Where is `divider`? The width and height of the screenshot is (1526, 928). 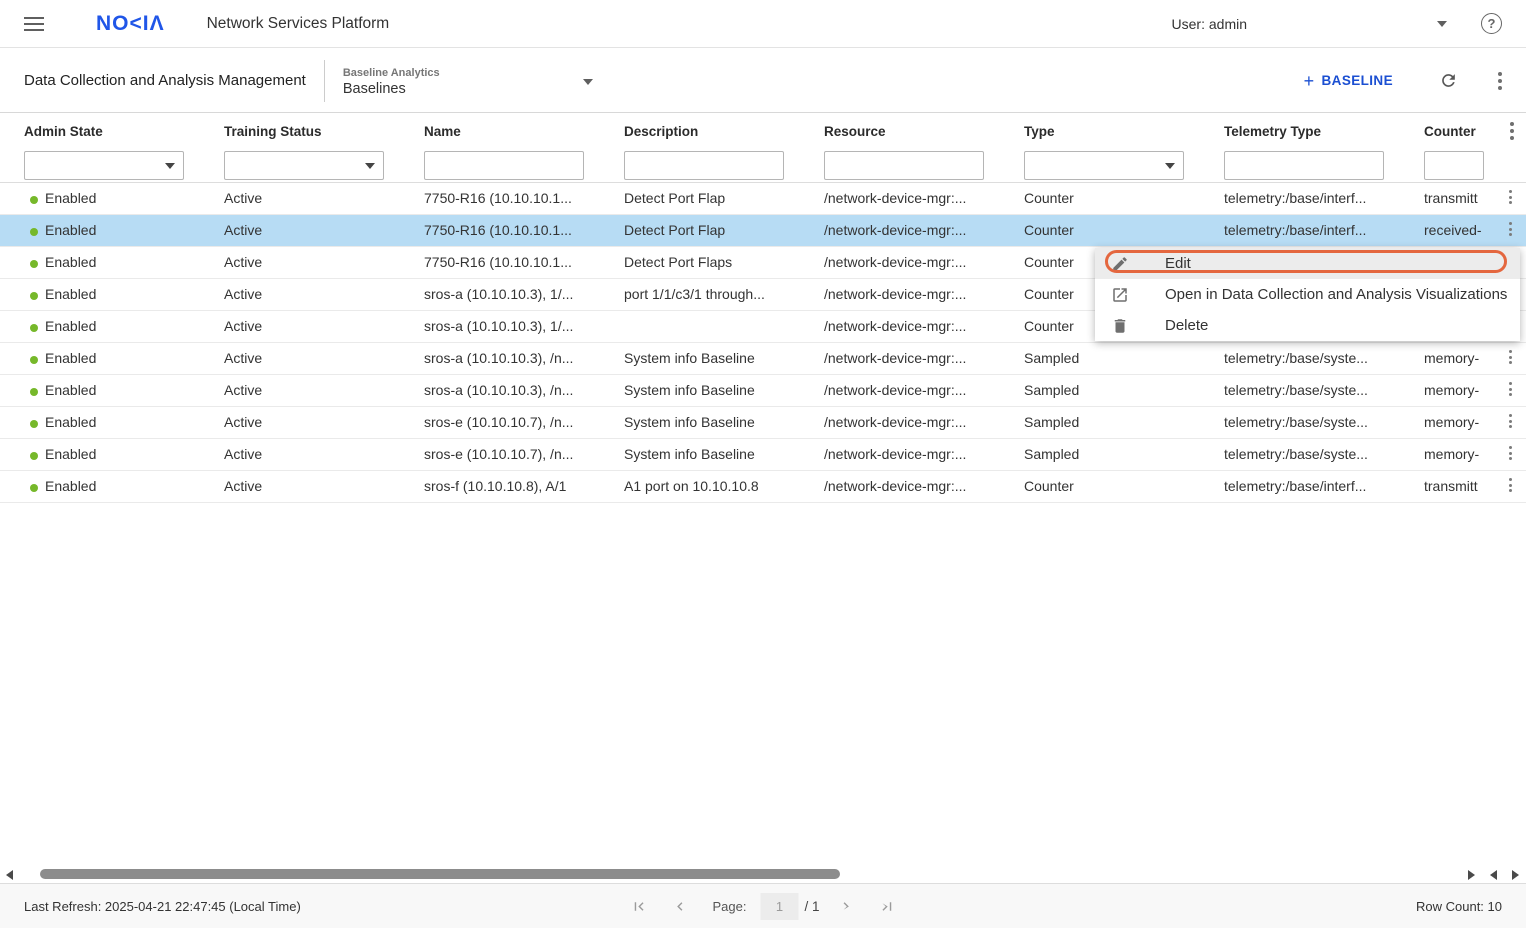 divider is located at coordinates (324, 80).